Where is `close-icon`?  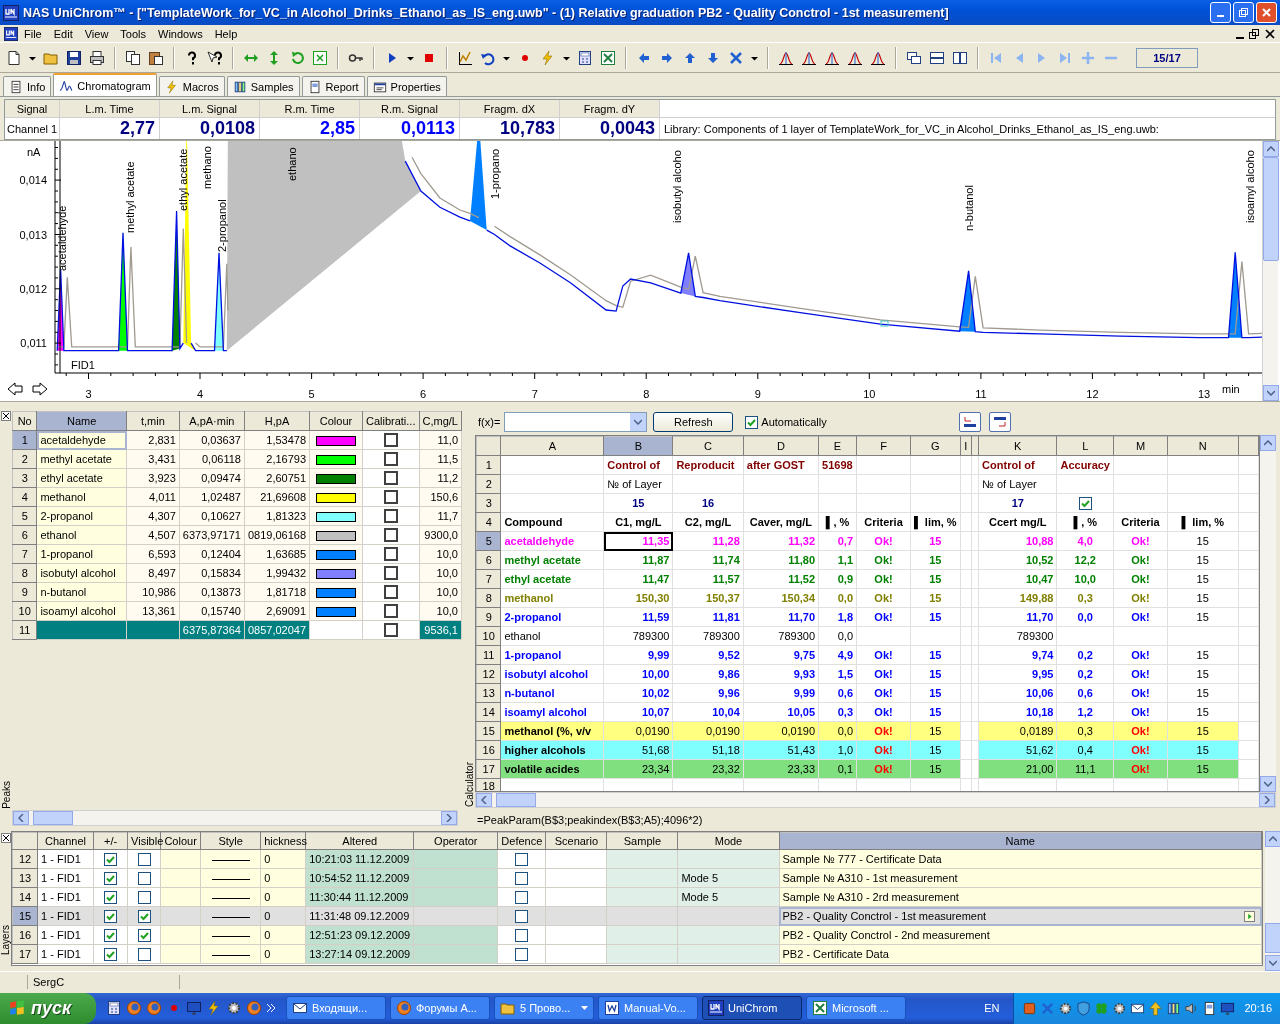
close-icon is located at coordinates (6, 416).